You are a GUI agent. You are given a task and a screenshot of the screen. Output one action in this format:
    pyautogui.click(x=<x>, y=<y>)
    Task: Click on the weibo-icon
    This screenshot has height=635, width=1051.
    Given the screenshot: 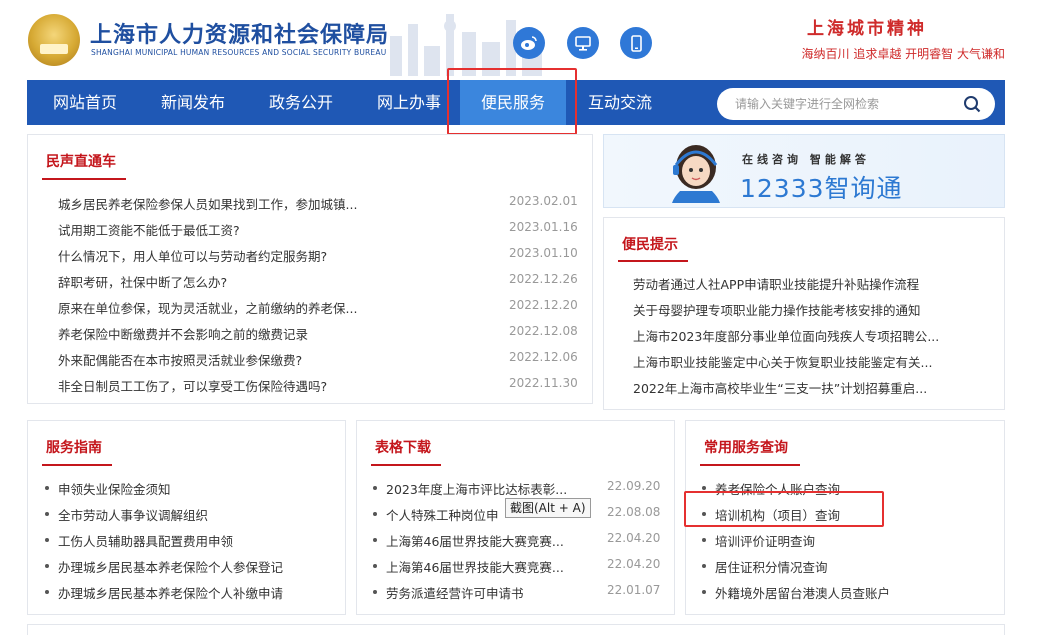 What is the action you would take?
    pyautogui.click(x=529, y=43)
    